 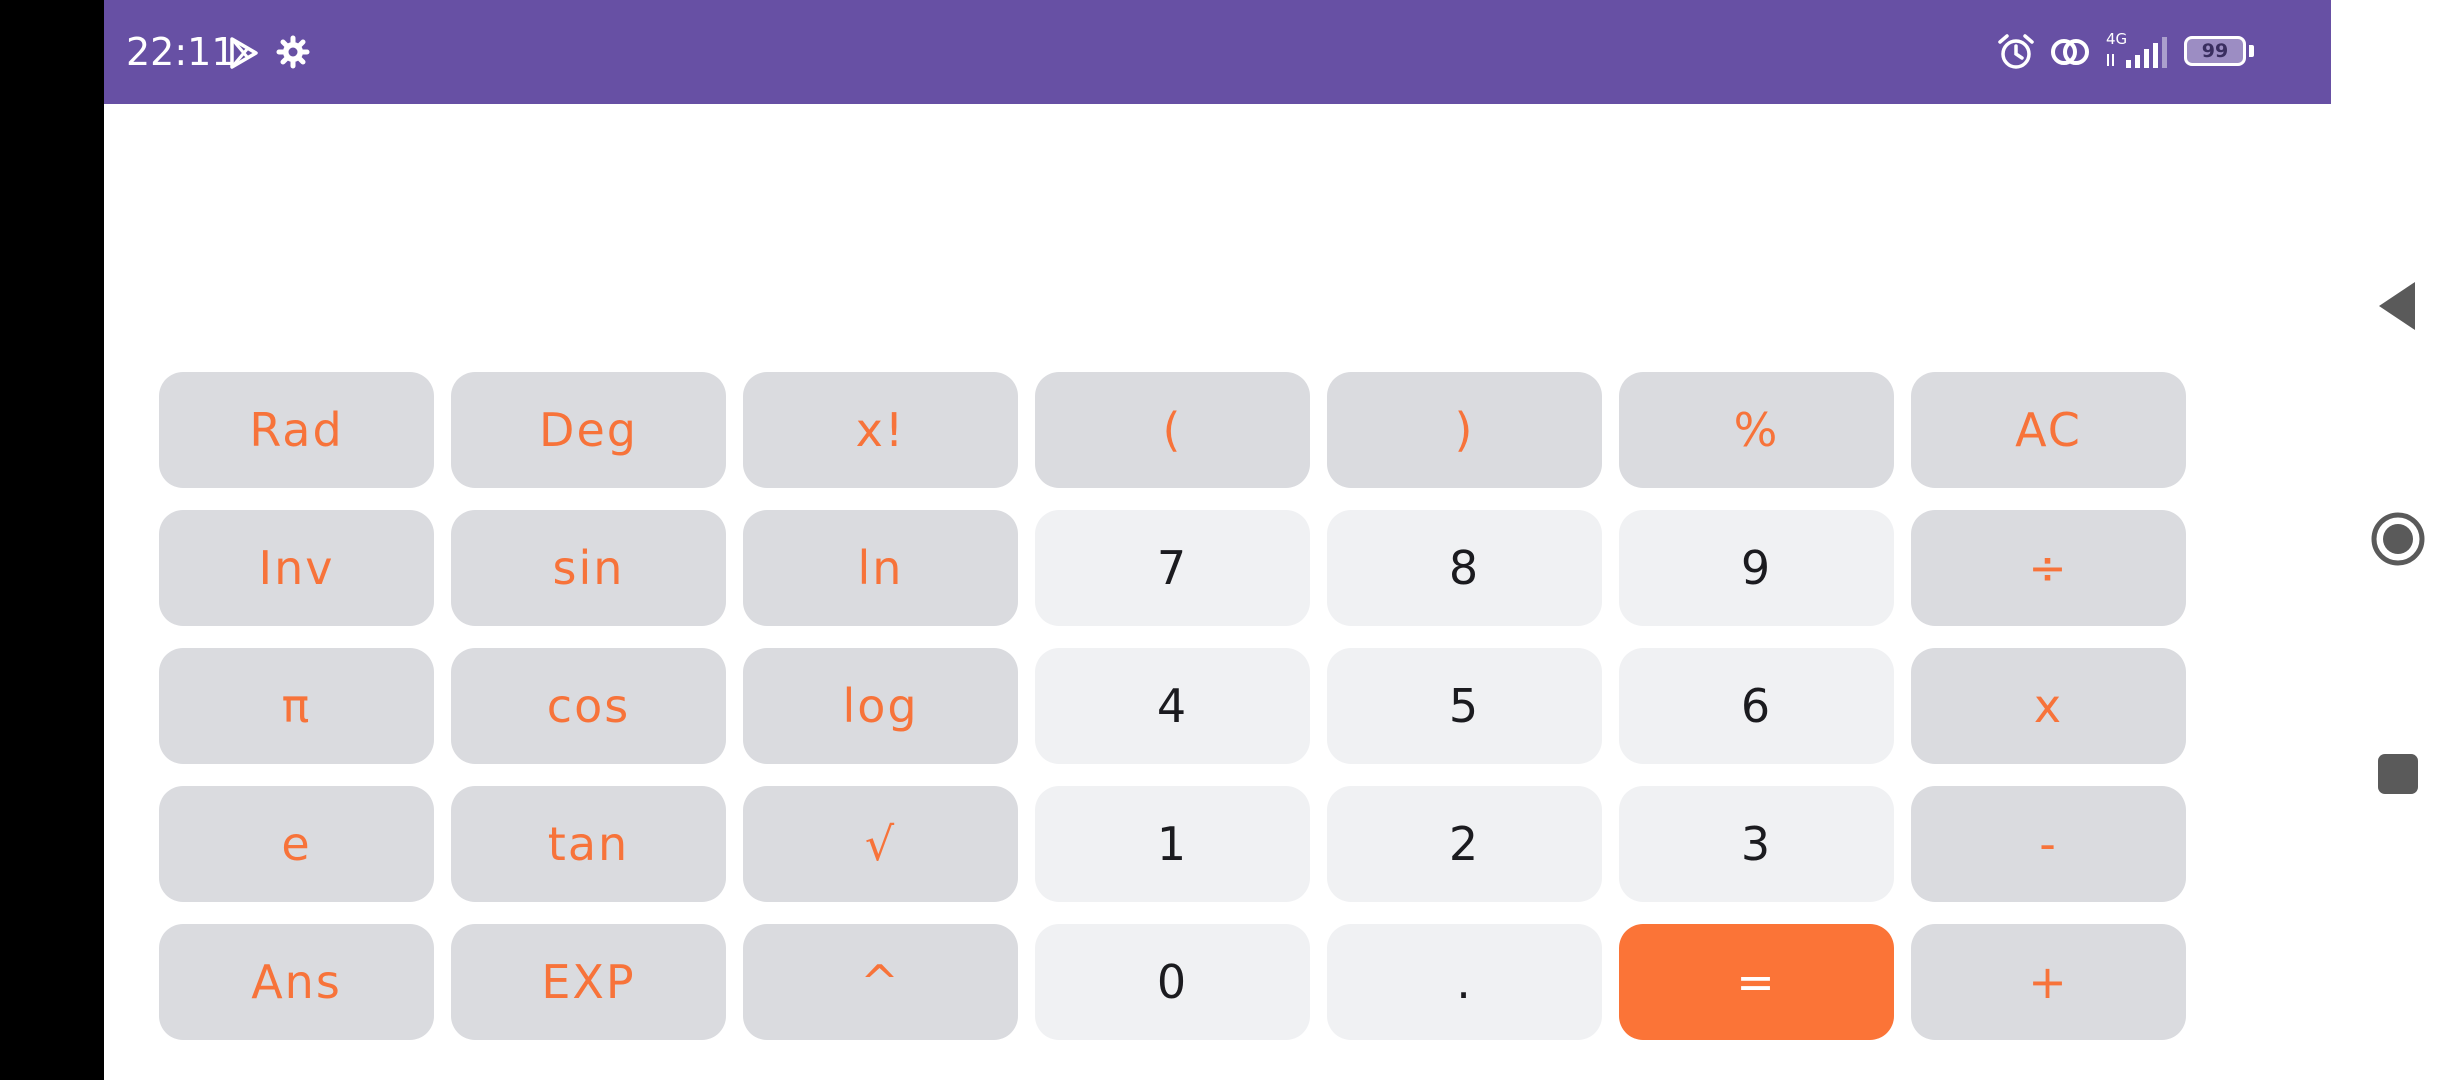 What do you see at coordinates (1756, 706) in the screenshot?
I see `digit-6-key: 6` at bounding box center [1756, 706].